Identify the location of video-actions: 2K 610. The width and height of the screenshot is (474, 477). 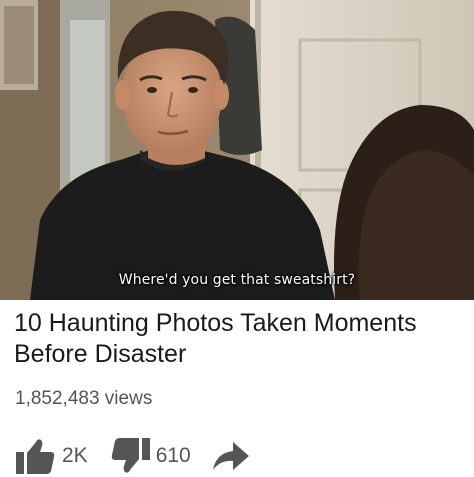
(132, 456).